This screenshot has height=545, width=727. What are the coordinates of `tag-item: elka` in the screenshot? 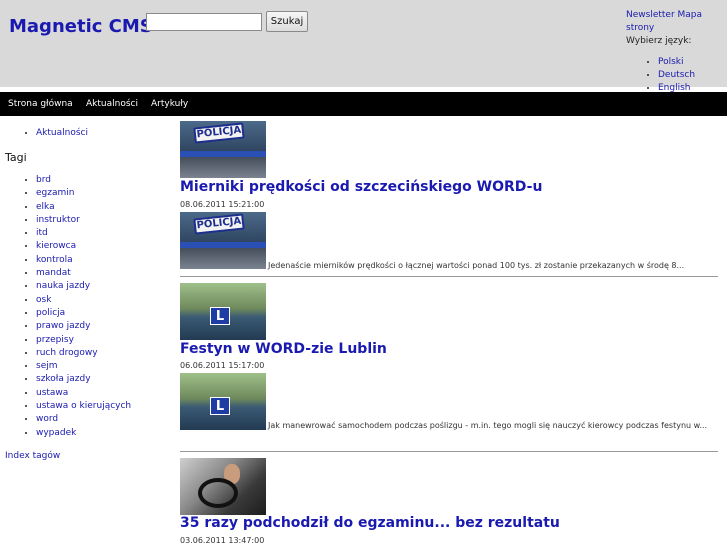 It's located at (105, 207).